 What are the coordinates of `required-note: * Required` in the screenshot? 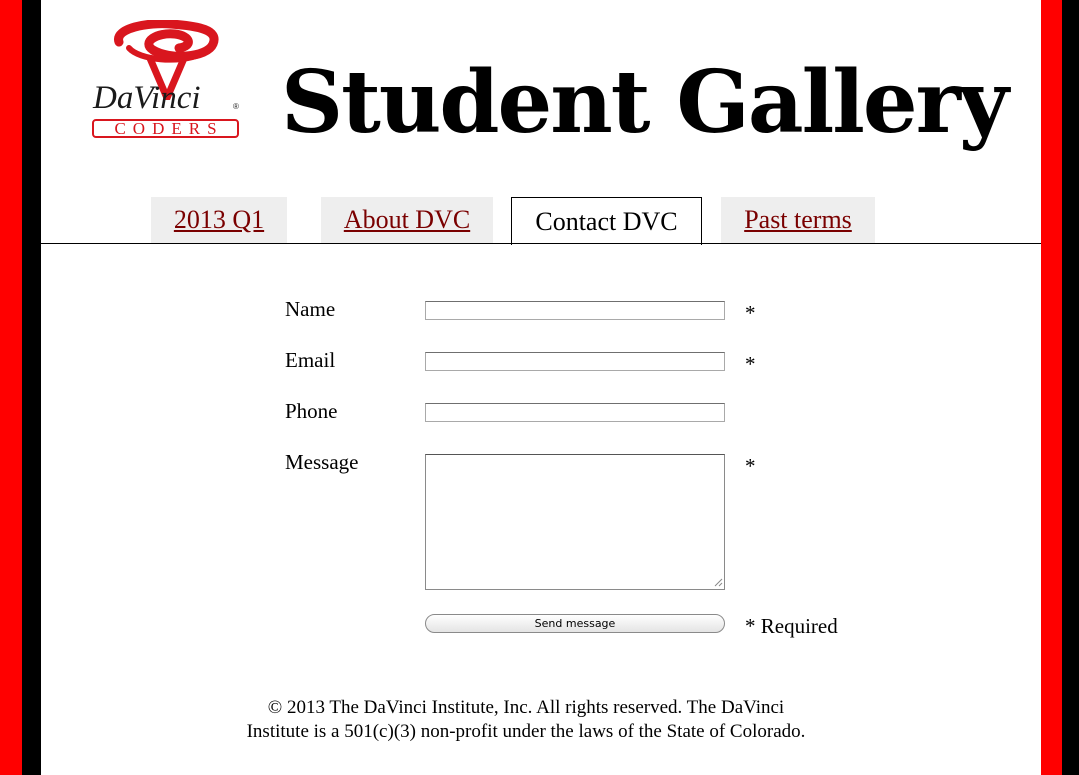 It's located at (791, 626).